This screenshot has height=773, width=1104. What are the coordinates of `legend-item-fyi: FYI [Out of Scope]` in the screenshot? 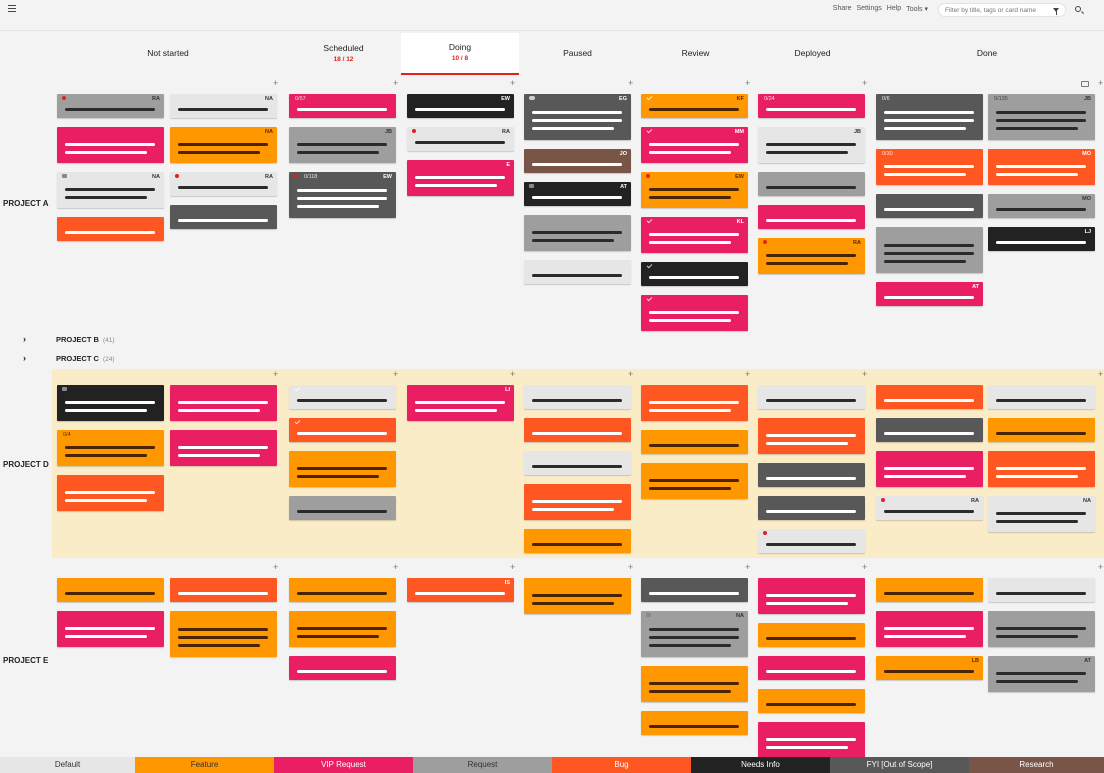 It's located at (899, 765).